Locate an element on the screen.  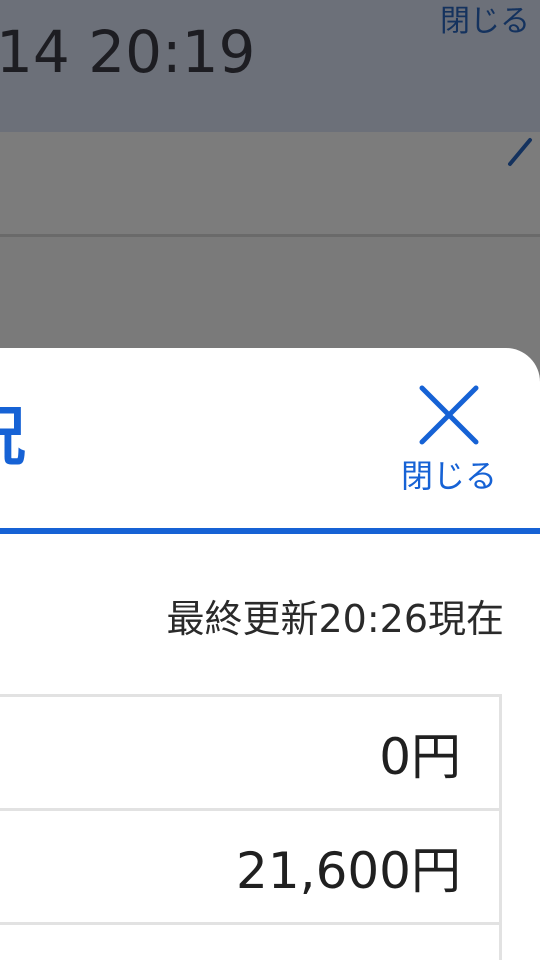
background-list-row is located at coordinates (270, 184).